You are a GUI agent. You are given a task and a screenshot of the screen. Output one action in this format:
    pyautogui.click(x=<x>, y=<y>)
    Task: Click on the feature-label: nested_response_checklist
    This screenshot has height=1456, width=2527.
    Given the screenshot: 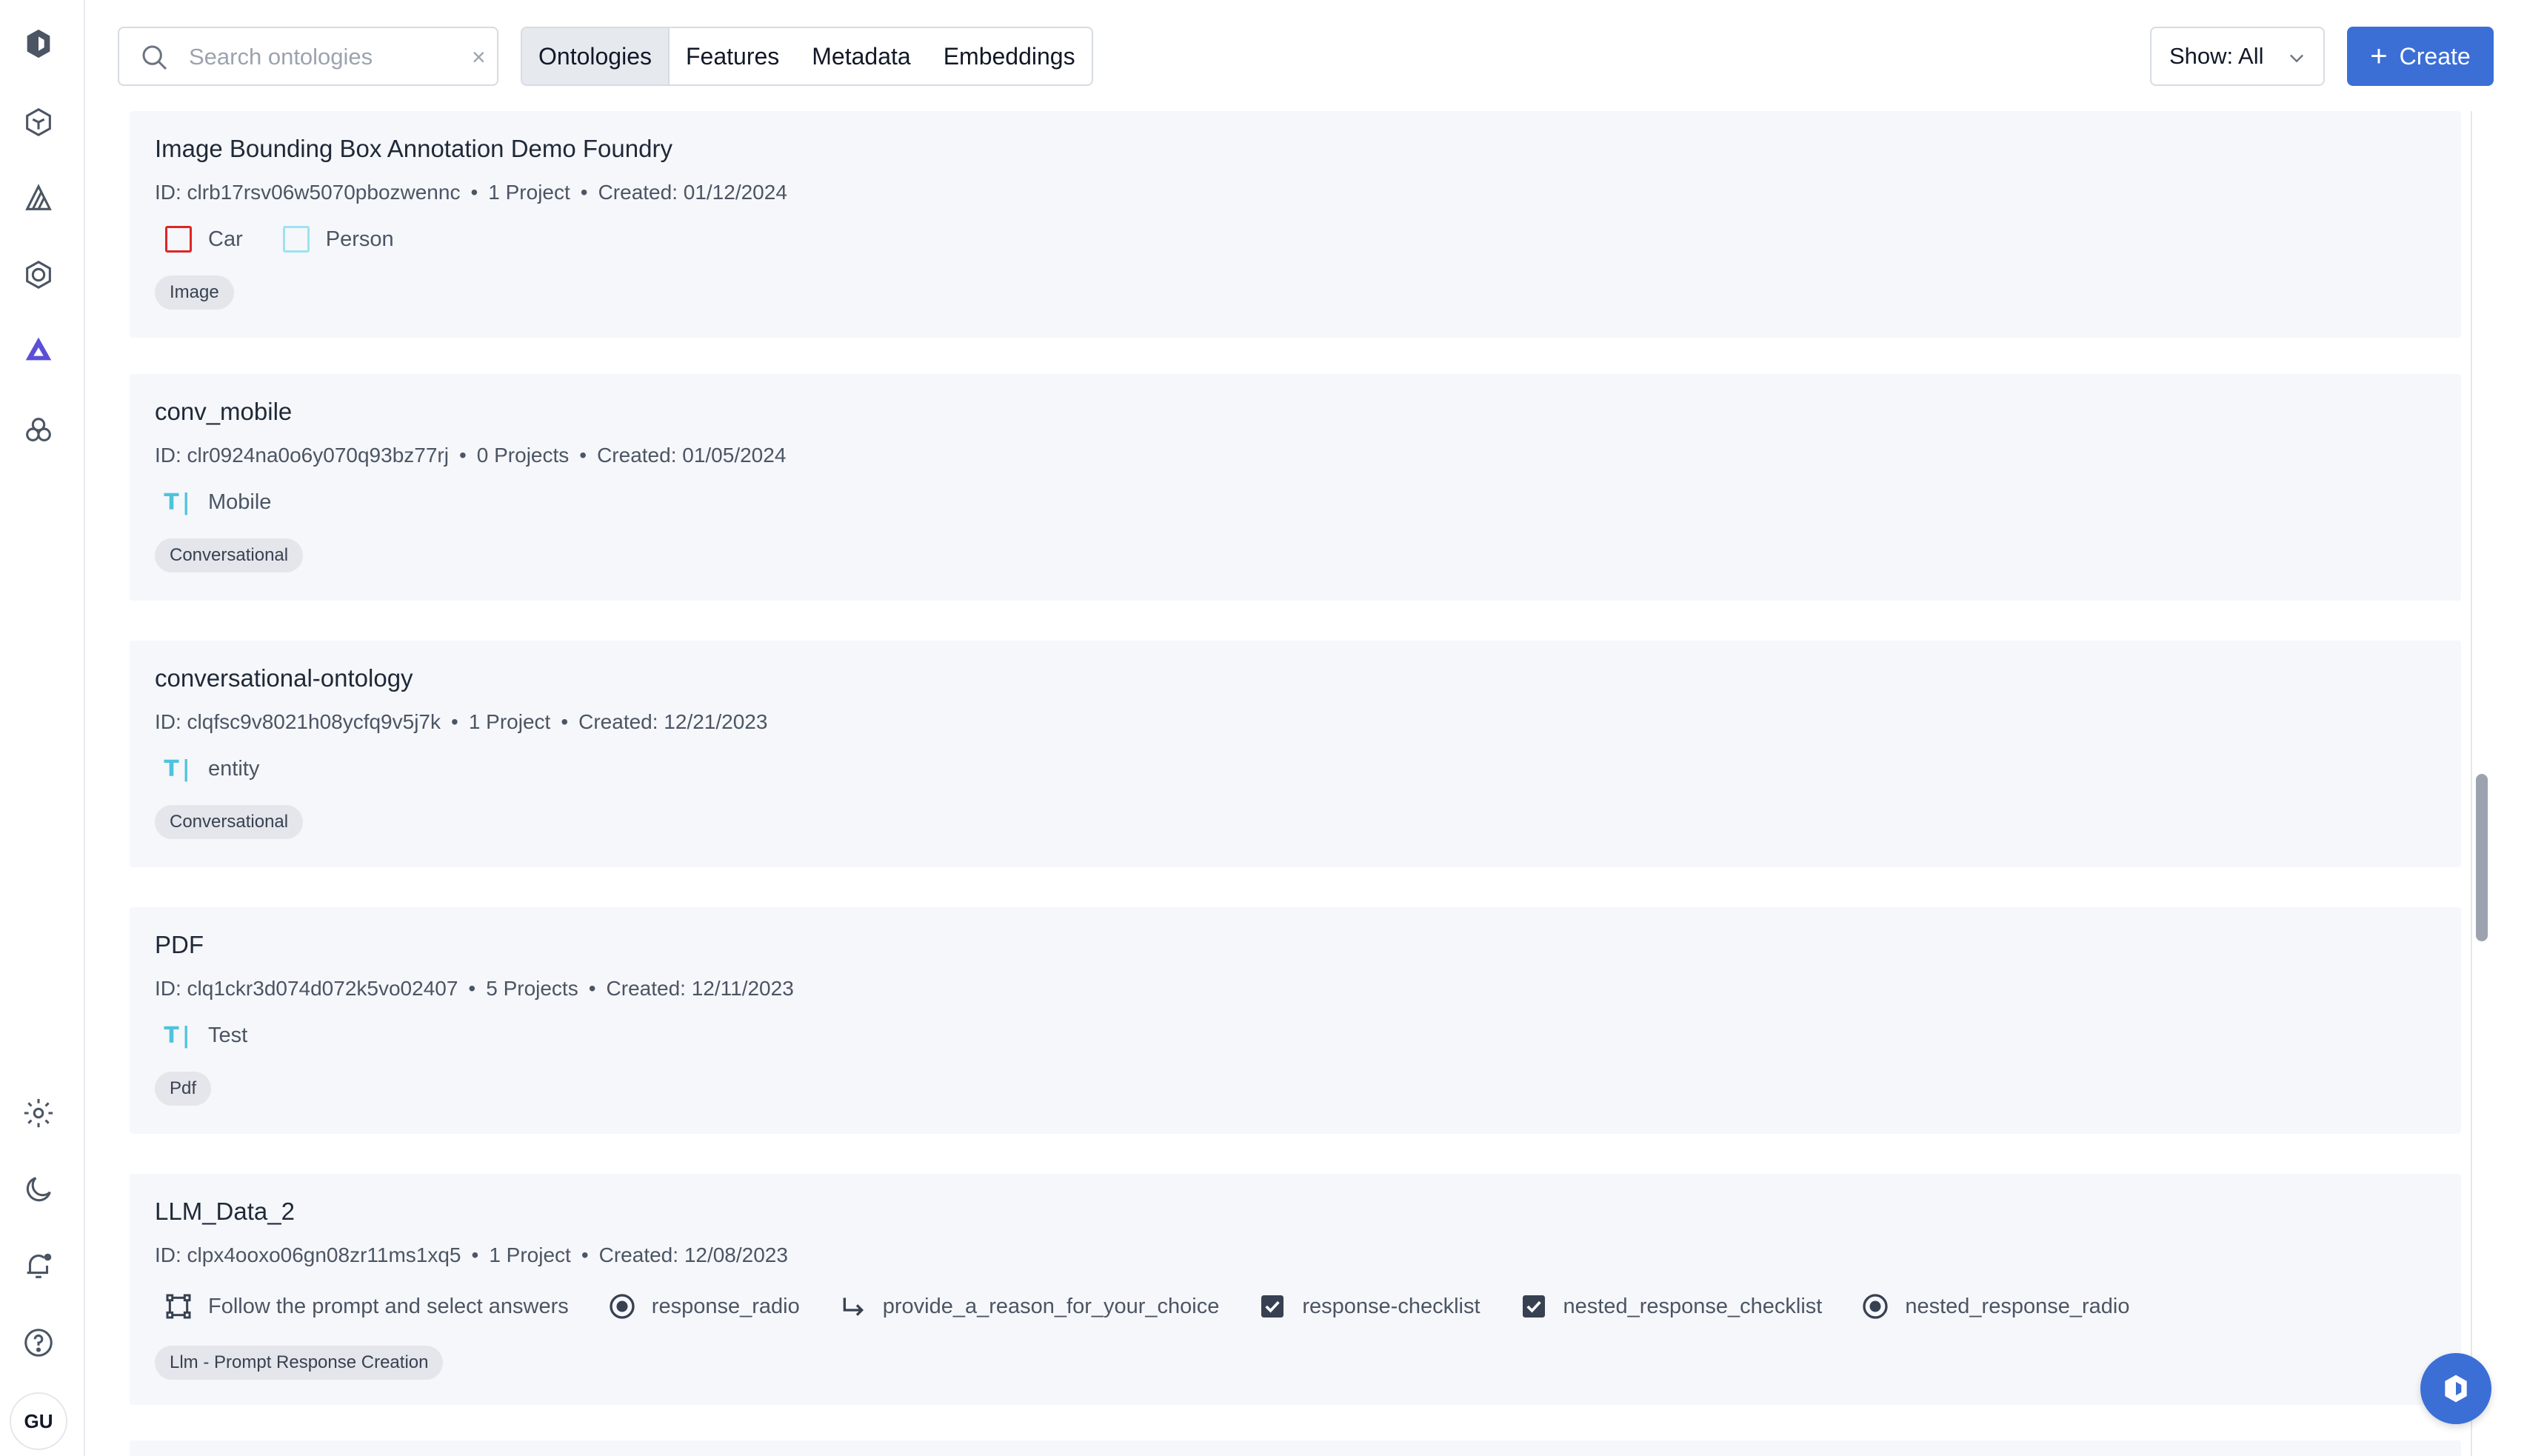 What is the action you would take?
    pyautogui.click(x=1693, y=1306)
    